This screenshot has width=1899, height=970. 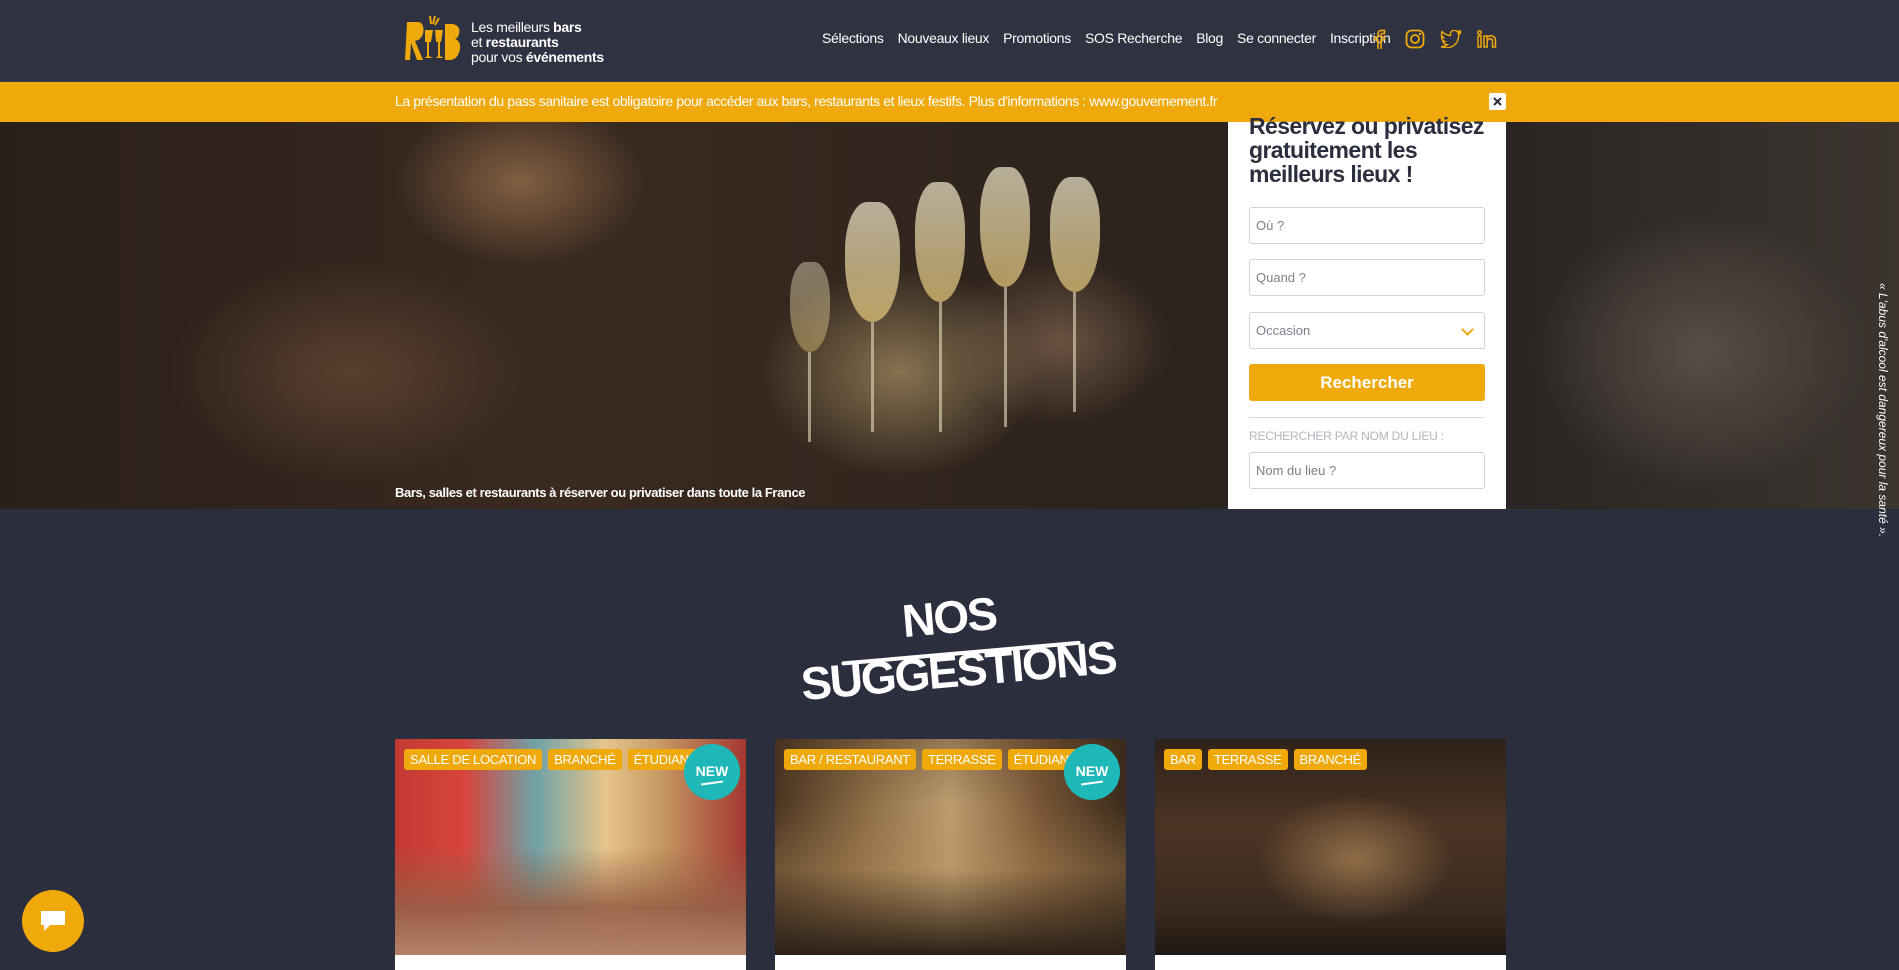 What do you see at coordinates (1037, 38) in the screenshot?
I see `nav-promotions: Promotions` at bounding box center [1037, 38].